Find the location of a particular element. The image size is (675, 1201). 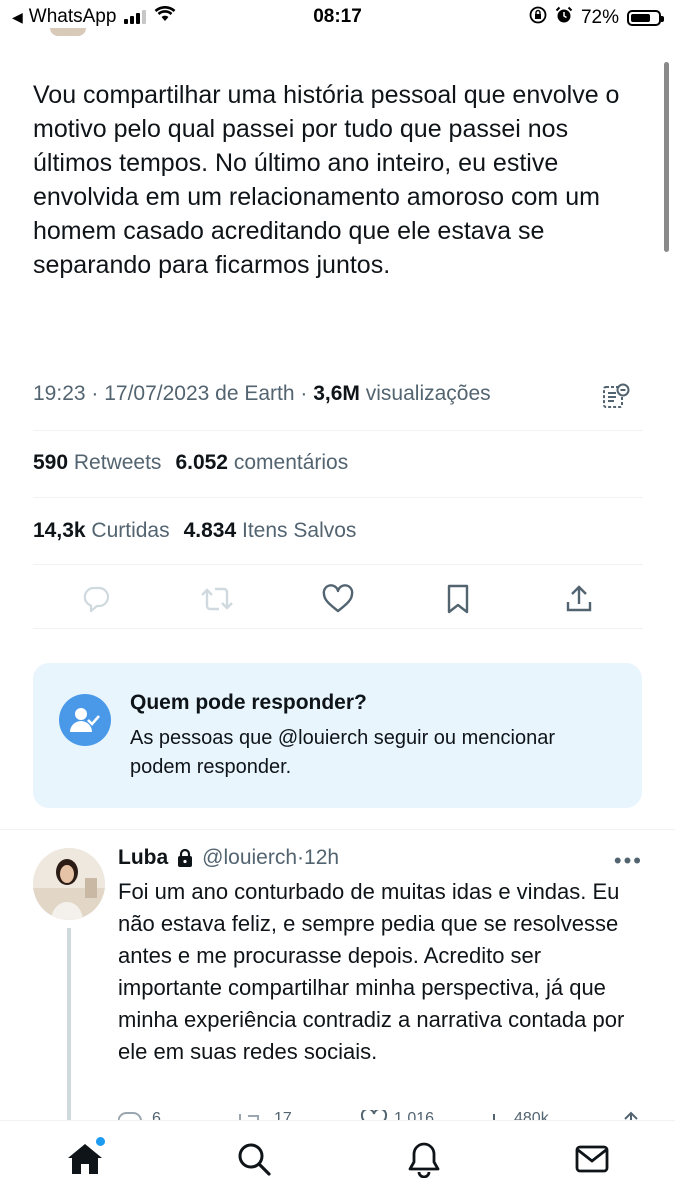

share-button is located at coordinates (579, 601).